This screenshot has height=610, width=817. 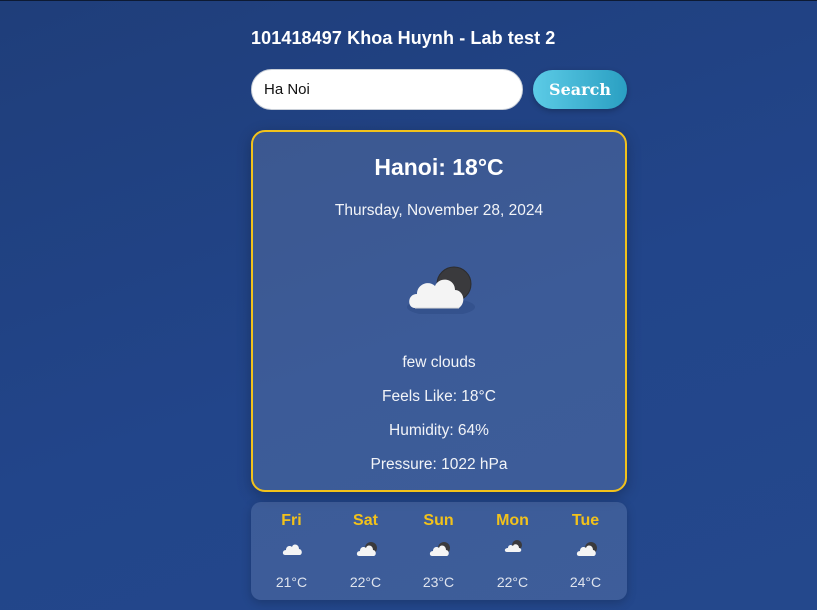 I want to click on search-bar: Search, so click(x=439, y=89).